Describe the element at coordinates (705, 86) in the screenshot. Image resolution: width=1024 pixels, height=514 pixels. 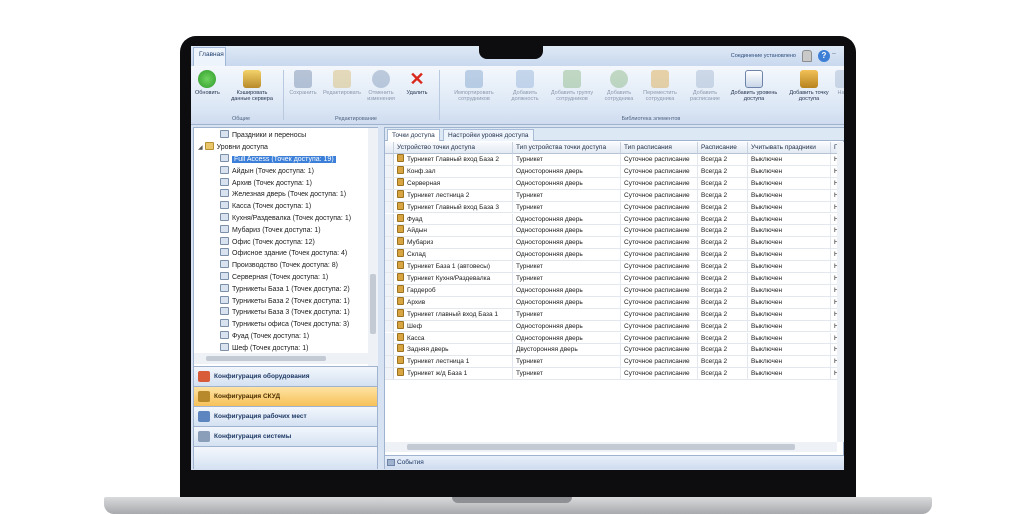
I see `add-schedule-button: Добавить расписание` at that location.